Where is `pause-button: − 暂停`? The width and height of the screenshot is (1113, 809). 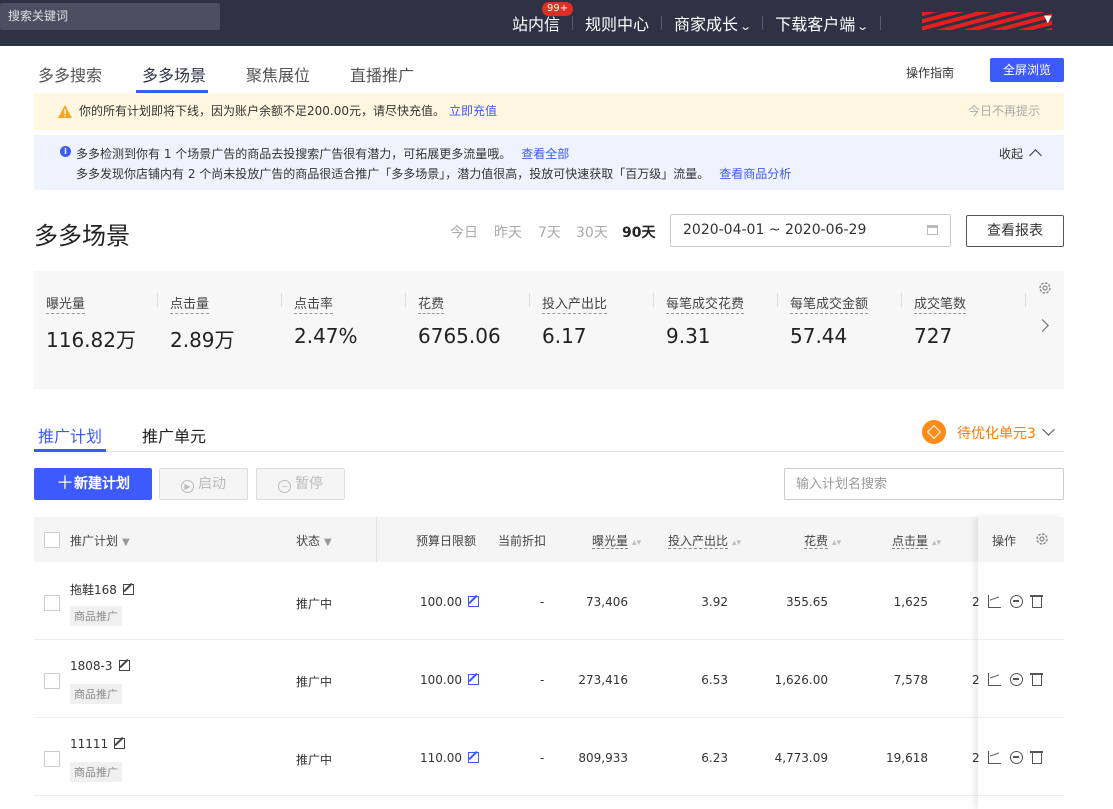 pause-button: − 暂停 is located at coordinates (300, 484).